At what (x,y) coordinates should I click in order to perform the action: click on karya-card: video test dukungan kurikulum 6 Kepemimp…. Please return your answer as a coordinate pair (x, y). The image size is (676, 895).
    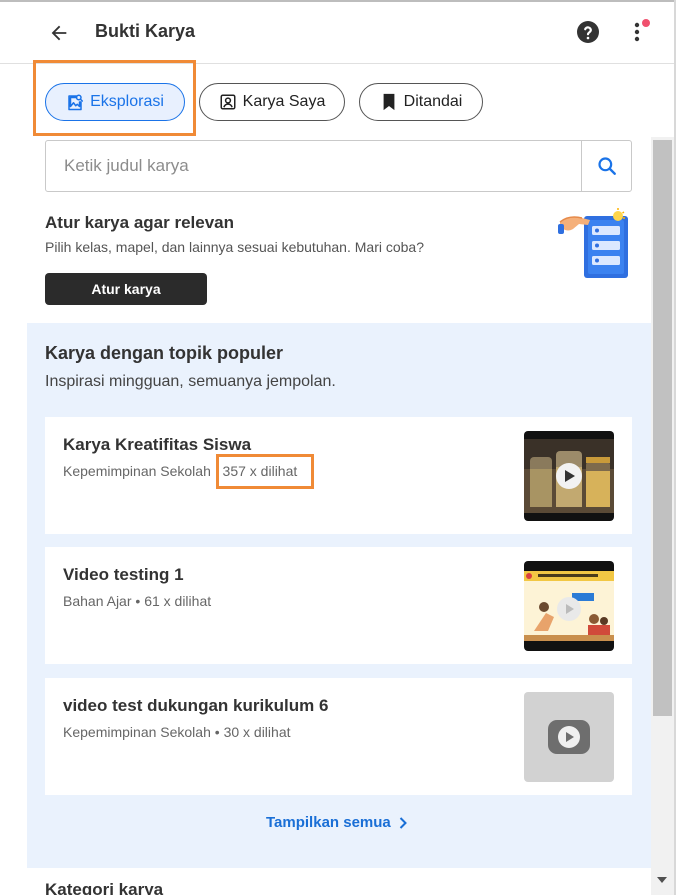
    Looking at the image, I should click on (338, 736).